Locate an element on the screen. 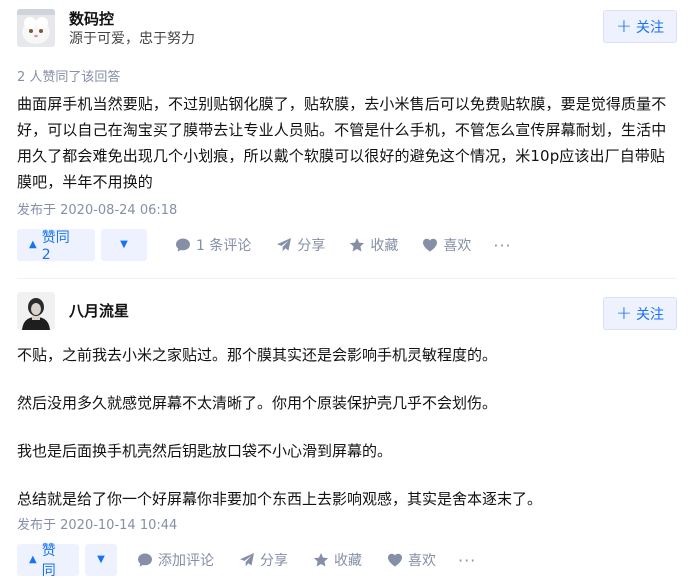  author-name: 八月流星 is located at coordinates (99, 311).